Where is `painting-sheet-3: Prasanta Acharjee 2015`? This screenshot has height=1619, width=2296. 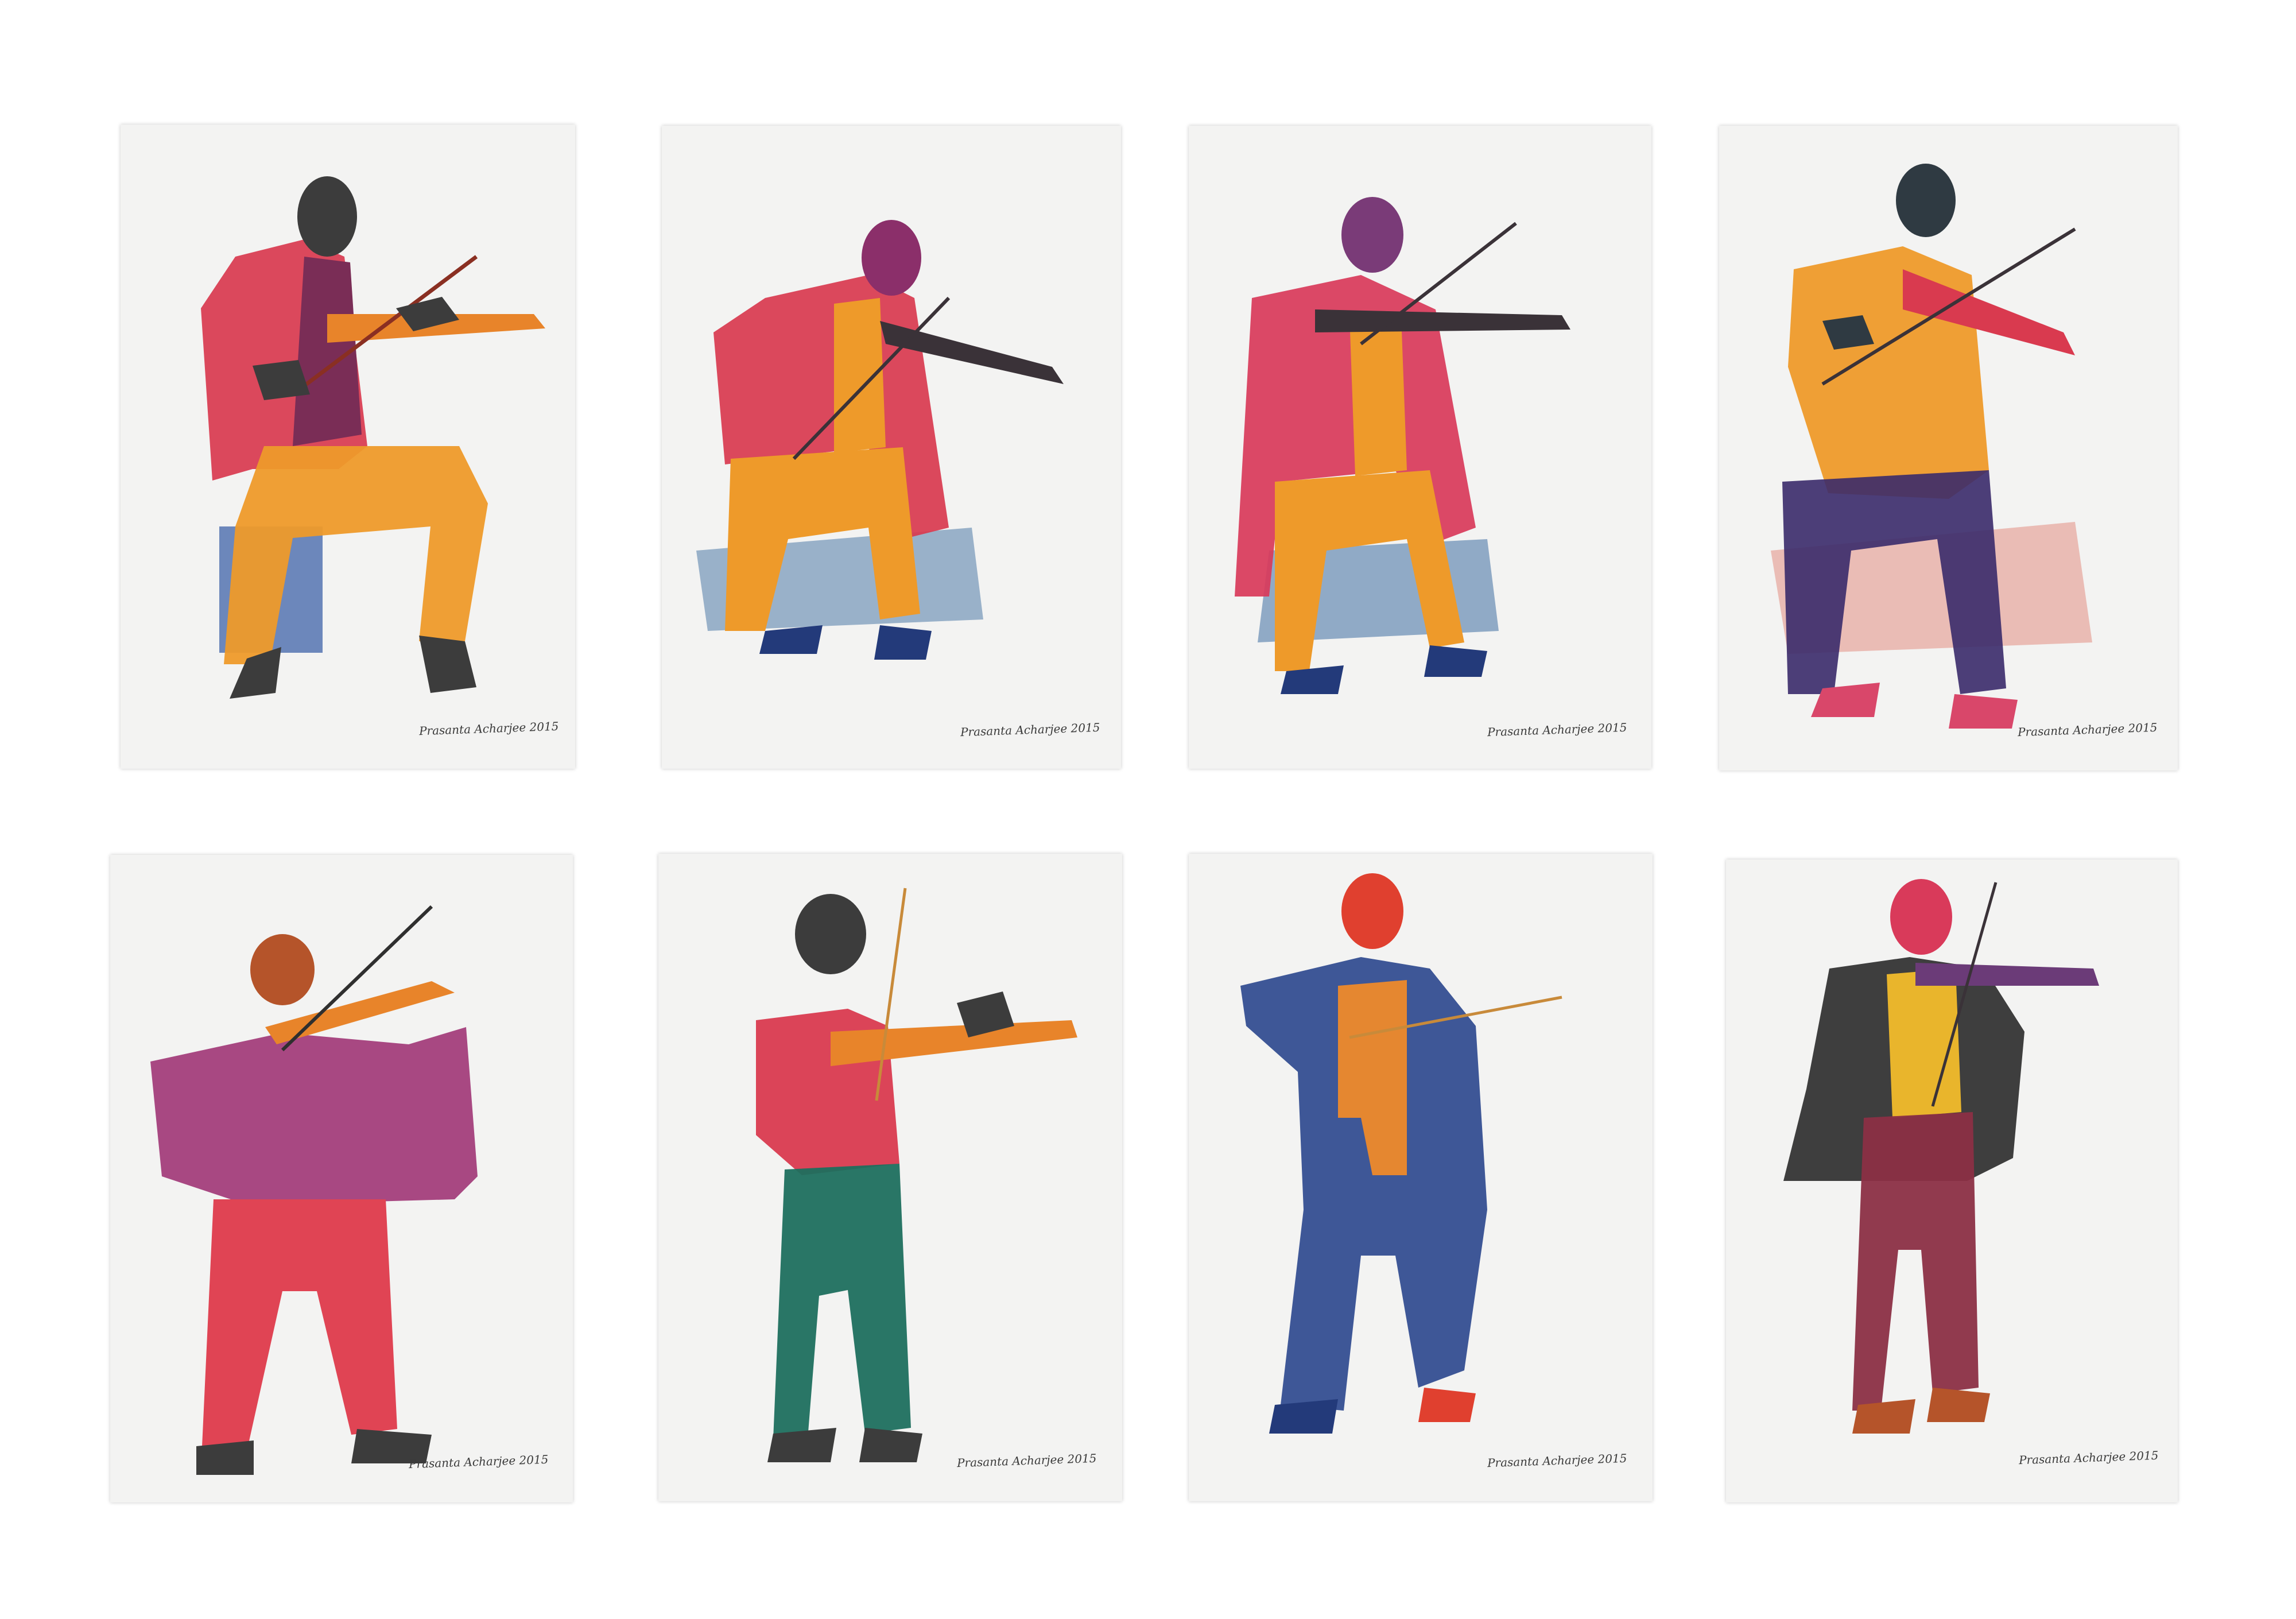
painting-sheet-3: Prasanta Acharjee 2015 is located at coordinates (1420, 447).